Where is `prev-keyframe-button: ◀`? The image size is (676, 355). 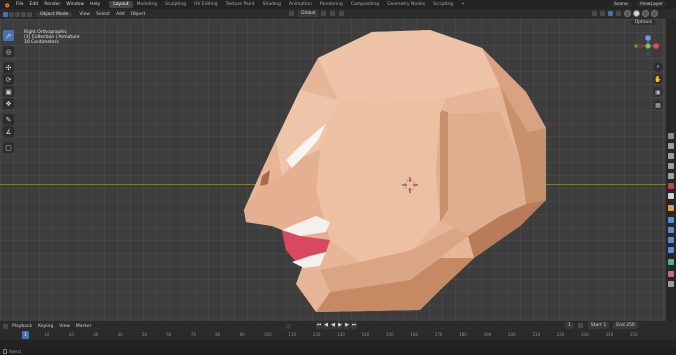 prev-keyframe-button: ◀ is located at coordinates (326, 325).